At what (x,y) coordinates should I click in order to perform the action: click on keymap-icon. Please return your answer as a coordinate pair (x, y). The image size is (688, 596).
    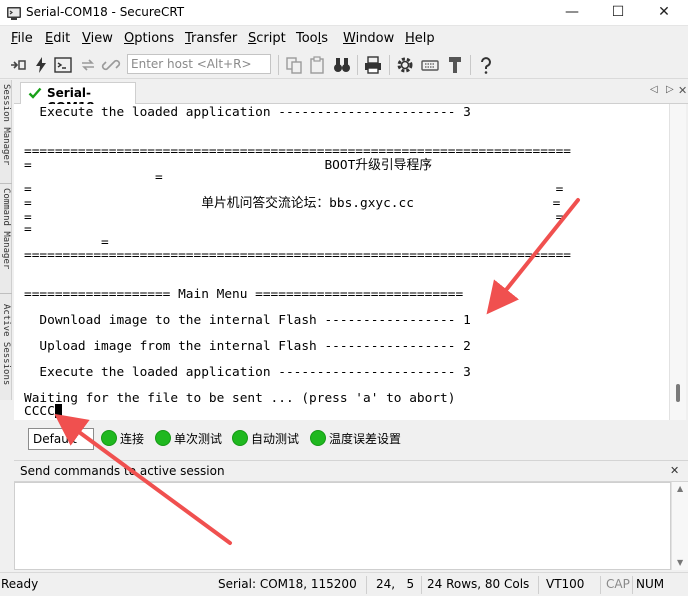
    Looking at the image, I should click on (430, 65).